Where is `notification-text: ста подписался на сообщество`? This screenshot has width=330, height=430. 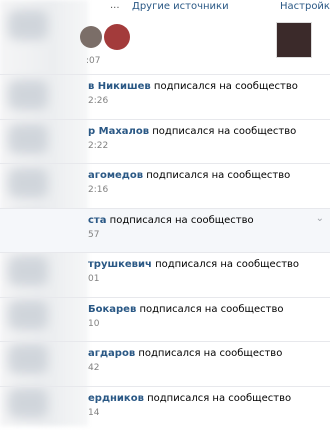
notification-text: ста подписался на сообщество is located at coordinates (171, 220).